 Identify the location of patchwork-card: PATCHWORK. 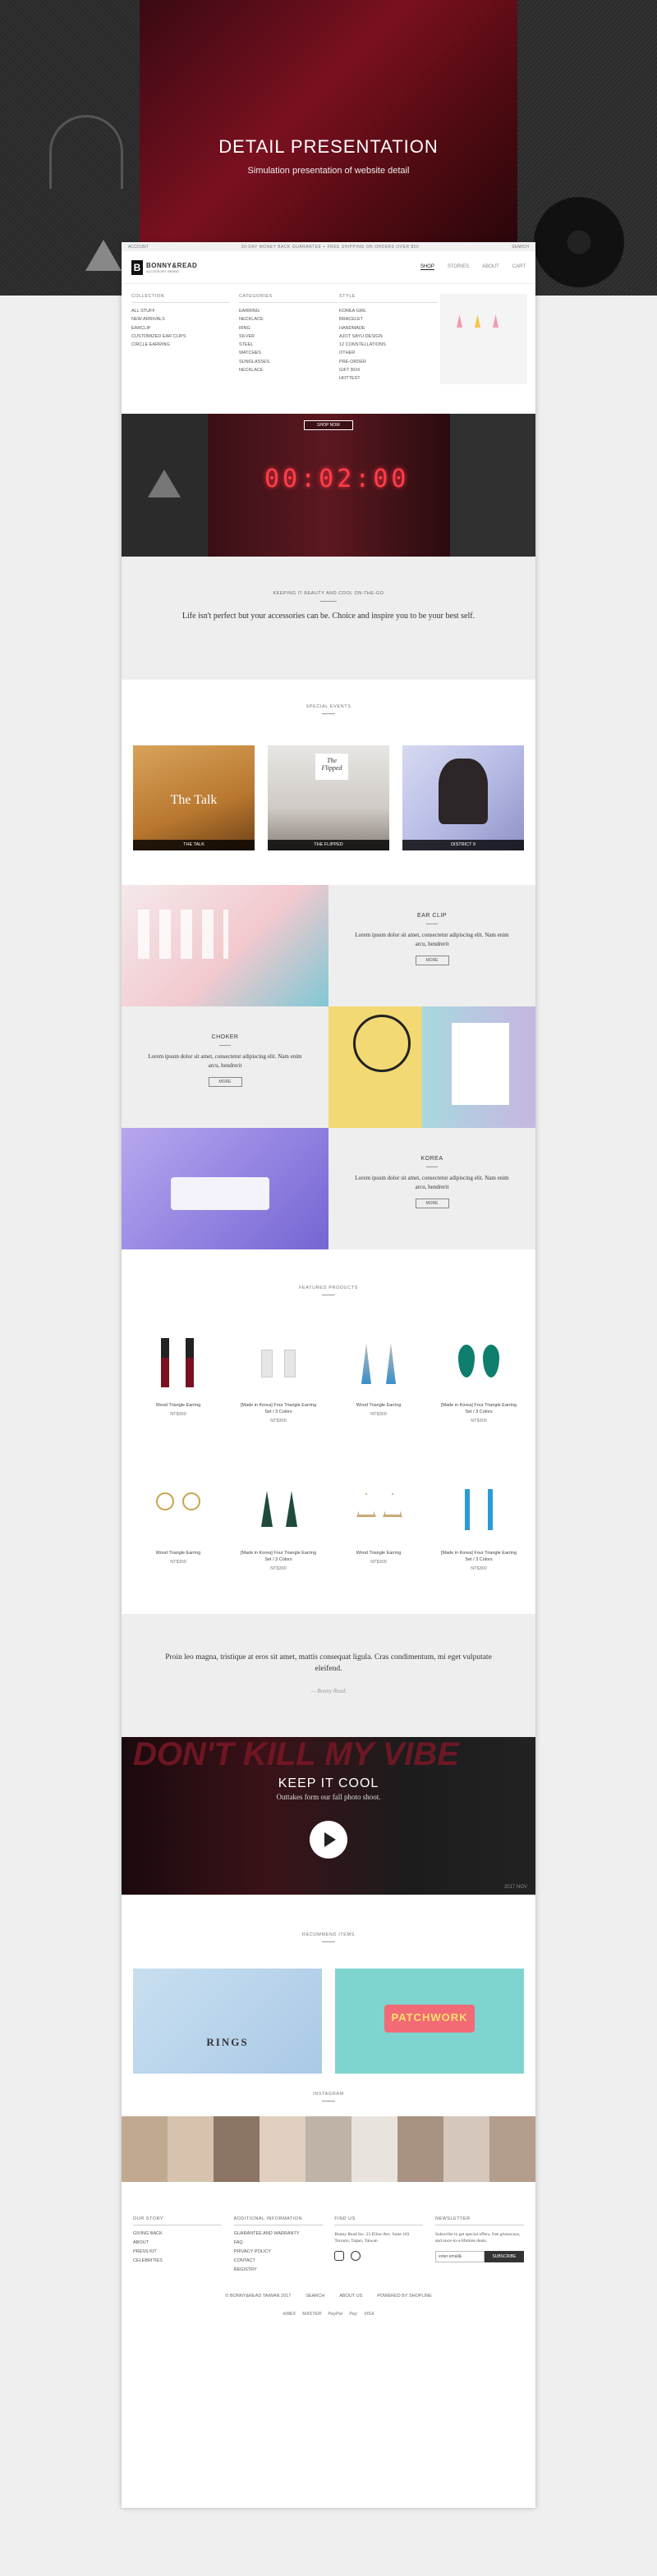
(430, 2022).